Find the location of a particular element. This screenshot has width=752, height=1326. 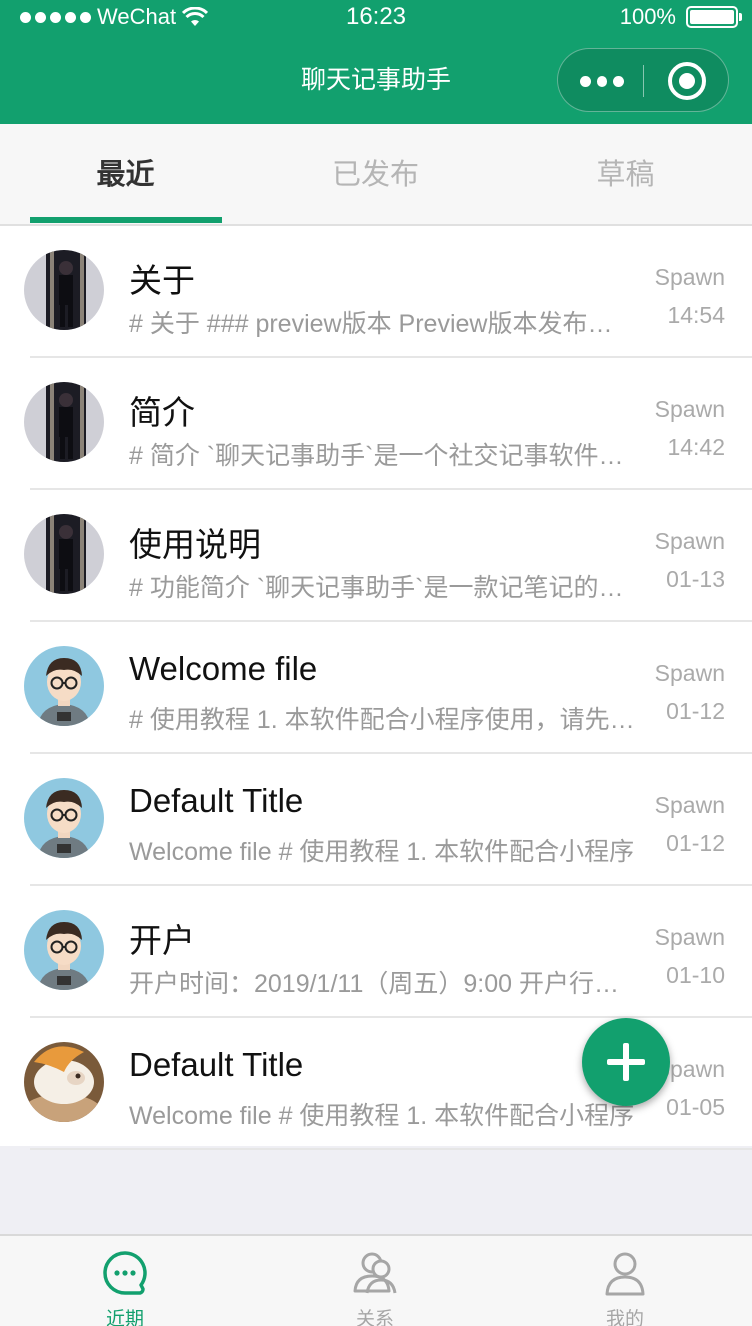

chat-bubble-icon is located at coordinates (125, 1273).